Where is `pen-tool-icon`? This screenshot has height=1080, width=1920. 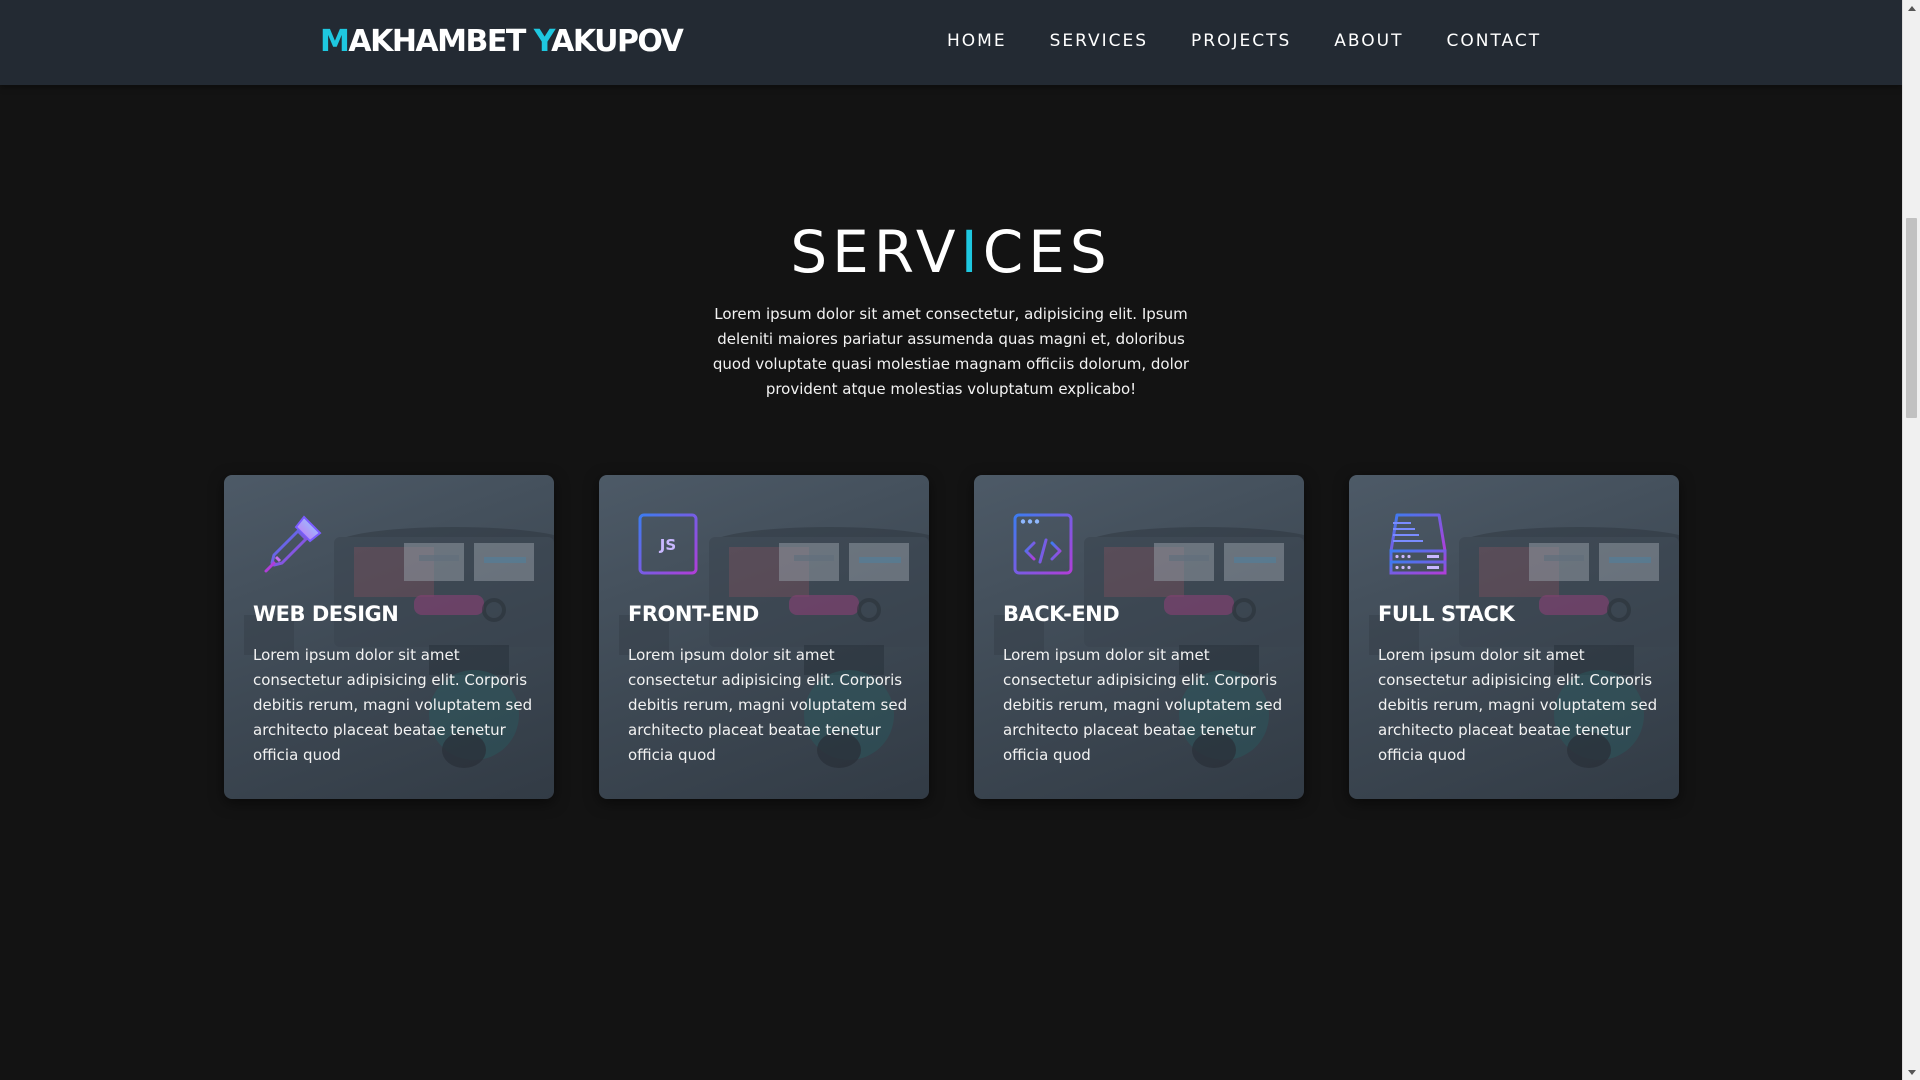
pen-tool-icon is located at coordinates (293, 544).